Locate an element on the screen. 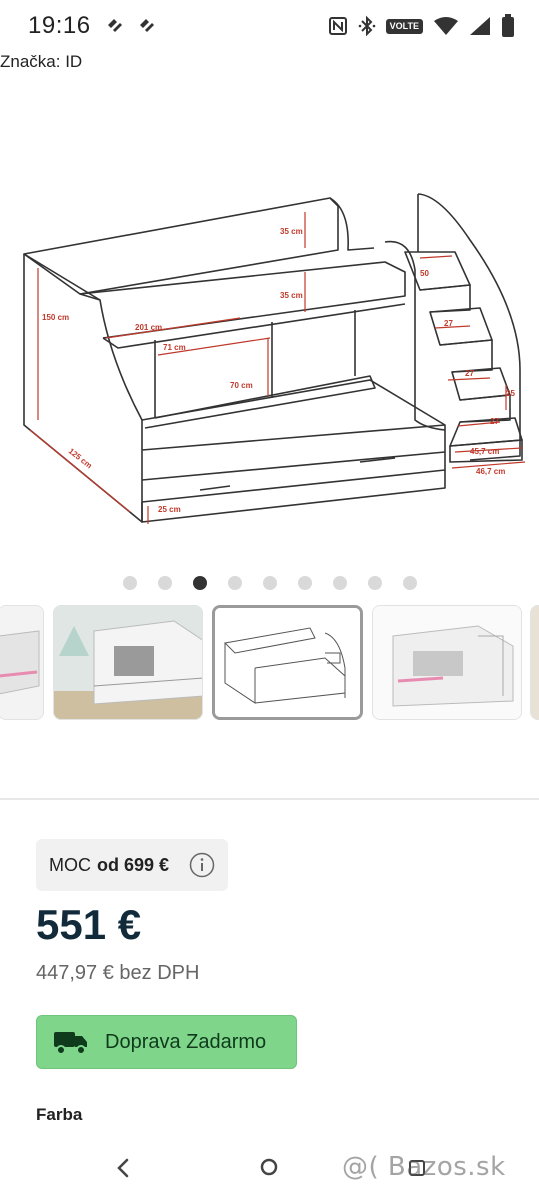  dimension-label: 25 is located at coordinates (510, 393).